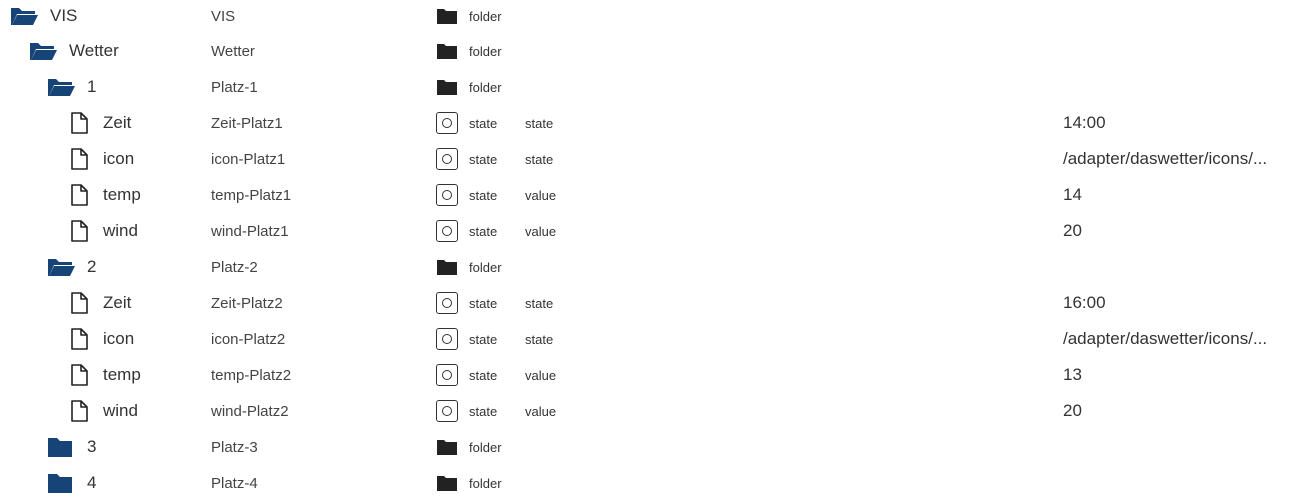  Describe the element at coordinates (92, 446) in the screenshot. I see `row-name: 3` at that location.